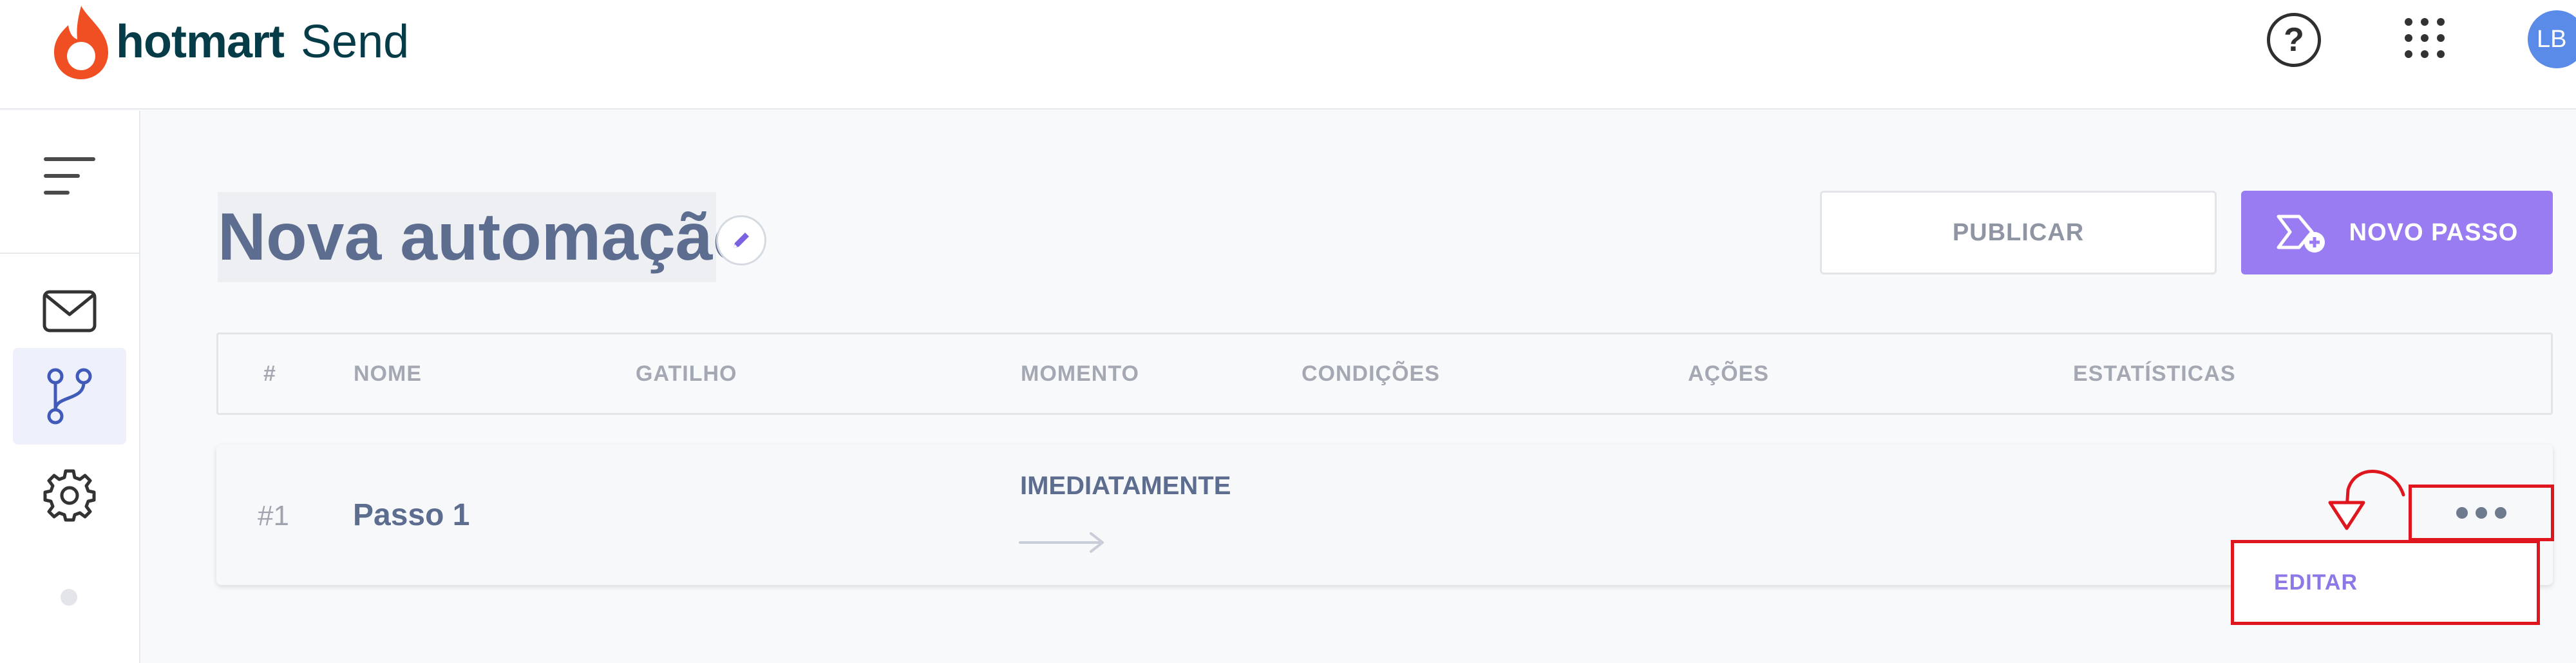 The height and width of the screenshot is (663, 2576). Describe the element at coordinates (2301, 234) in the screenshot. I see `new-step-icon` at that location.